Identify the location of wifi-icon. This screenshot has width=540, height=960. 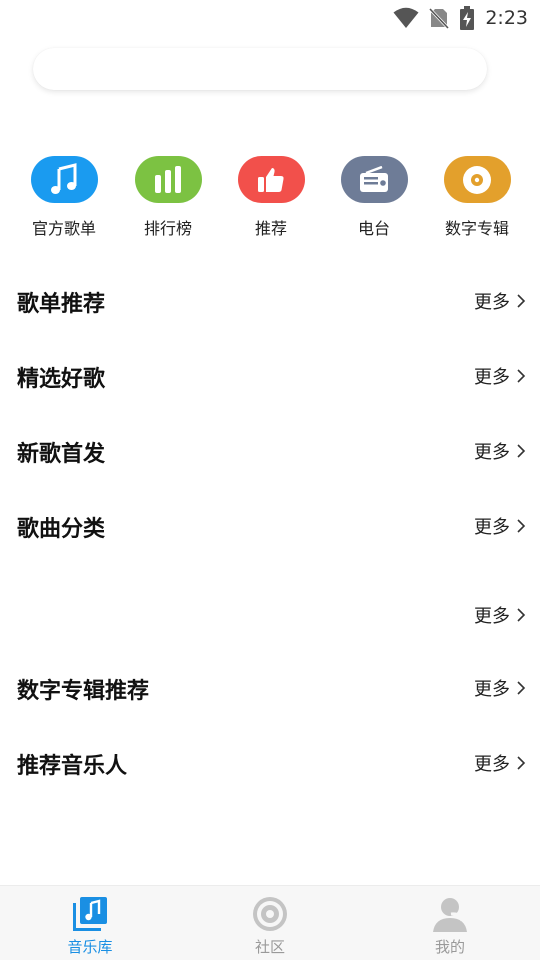
(406, 17).